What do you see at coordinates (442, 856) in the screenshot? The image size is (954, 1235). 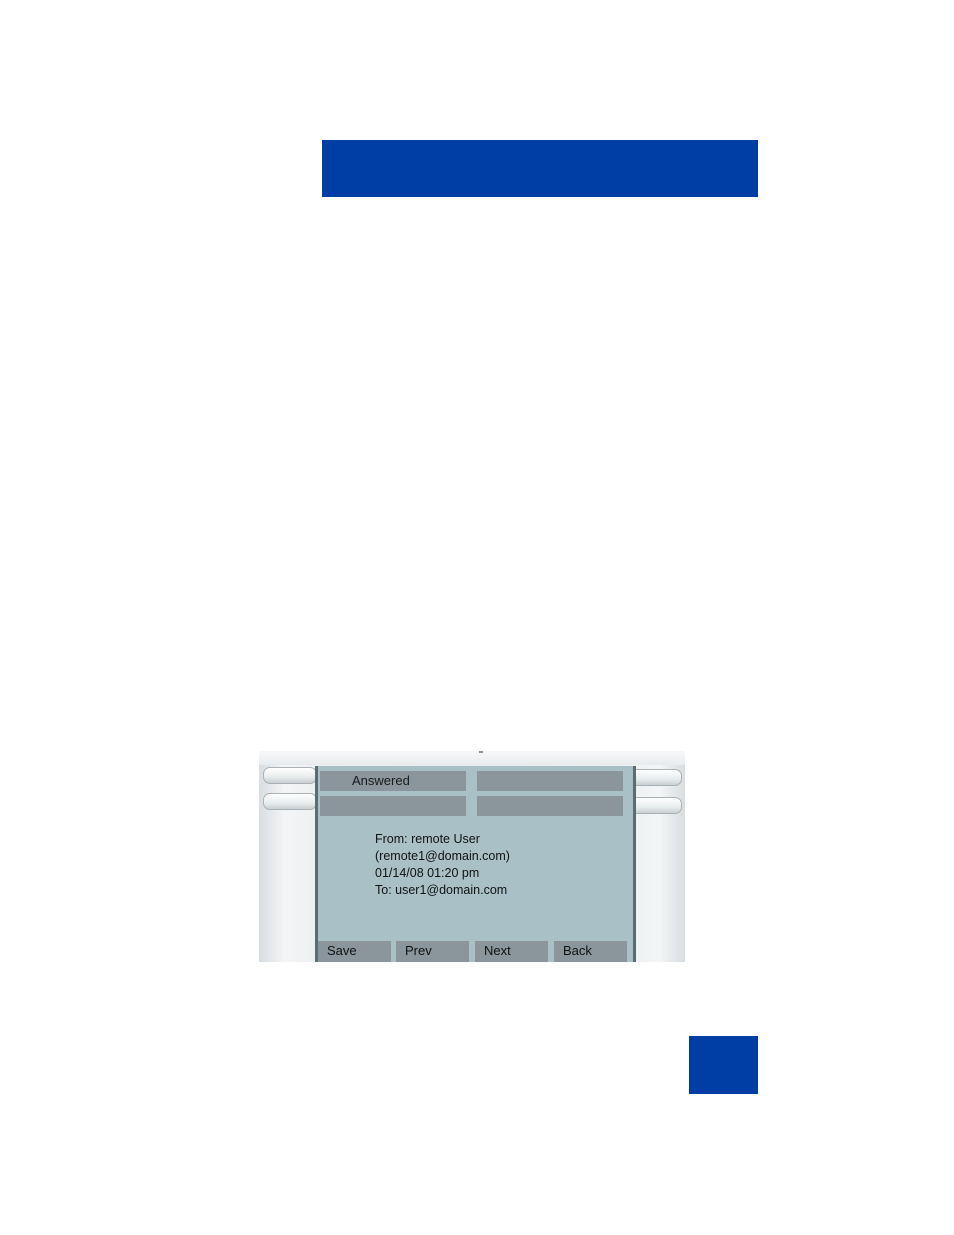 I see `message-from-address: (remote1@domain.com)` at bounding box center [442, 856].